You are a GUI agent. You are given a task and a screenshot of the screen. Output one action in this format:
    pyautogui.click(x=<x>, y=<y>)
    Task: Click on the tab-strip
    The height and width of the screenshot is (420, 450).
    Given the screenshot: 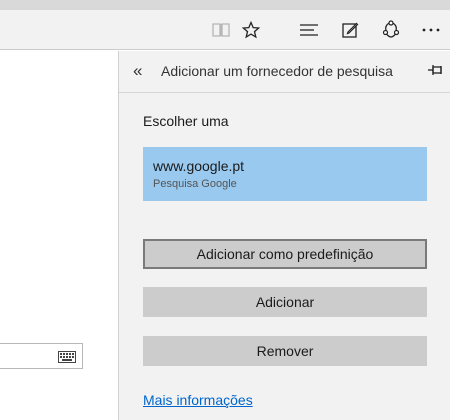 What is the action you would take?
    pyautogui.click(x=225, y=5)
    